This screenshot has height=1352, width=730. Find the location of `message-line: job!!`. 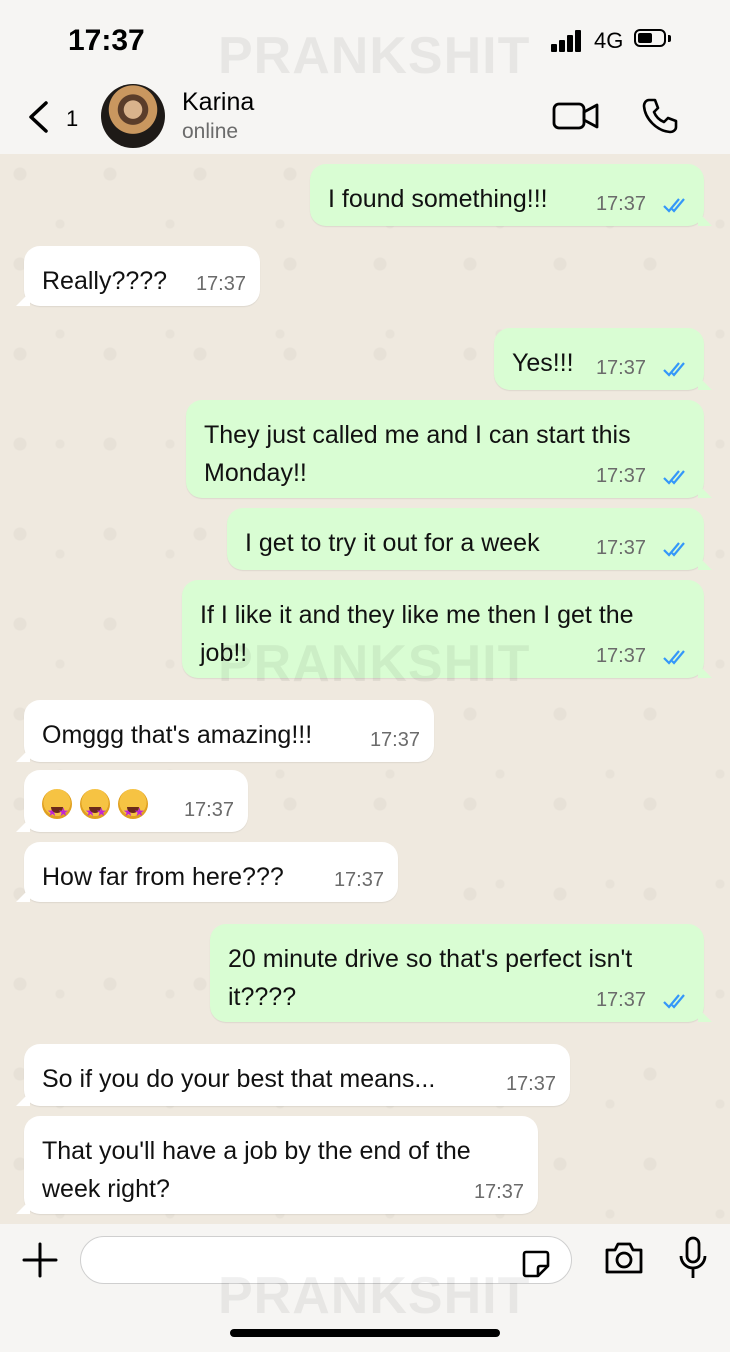

message-line: job!! is located at coordinates (224, 653).